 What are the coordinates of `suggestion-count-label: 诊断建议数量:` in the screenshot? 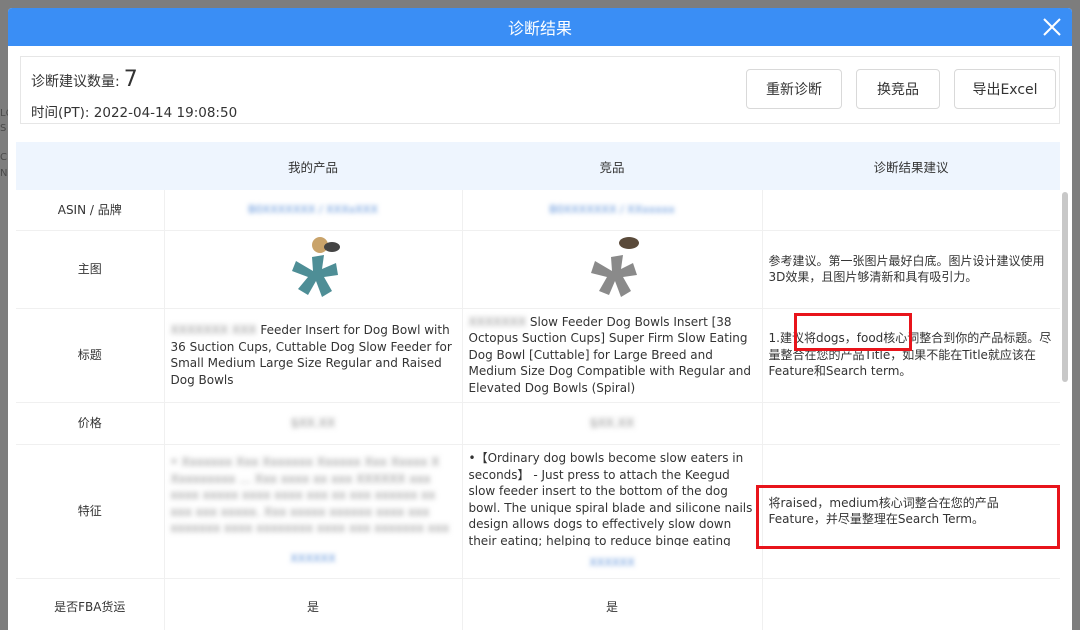 It's located at (75, 82).